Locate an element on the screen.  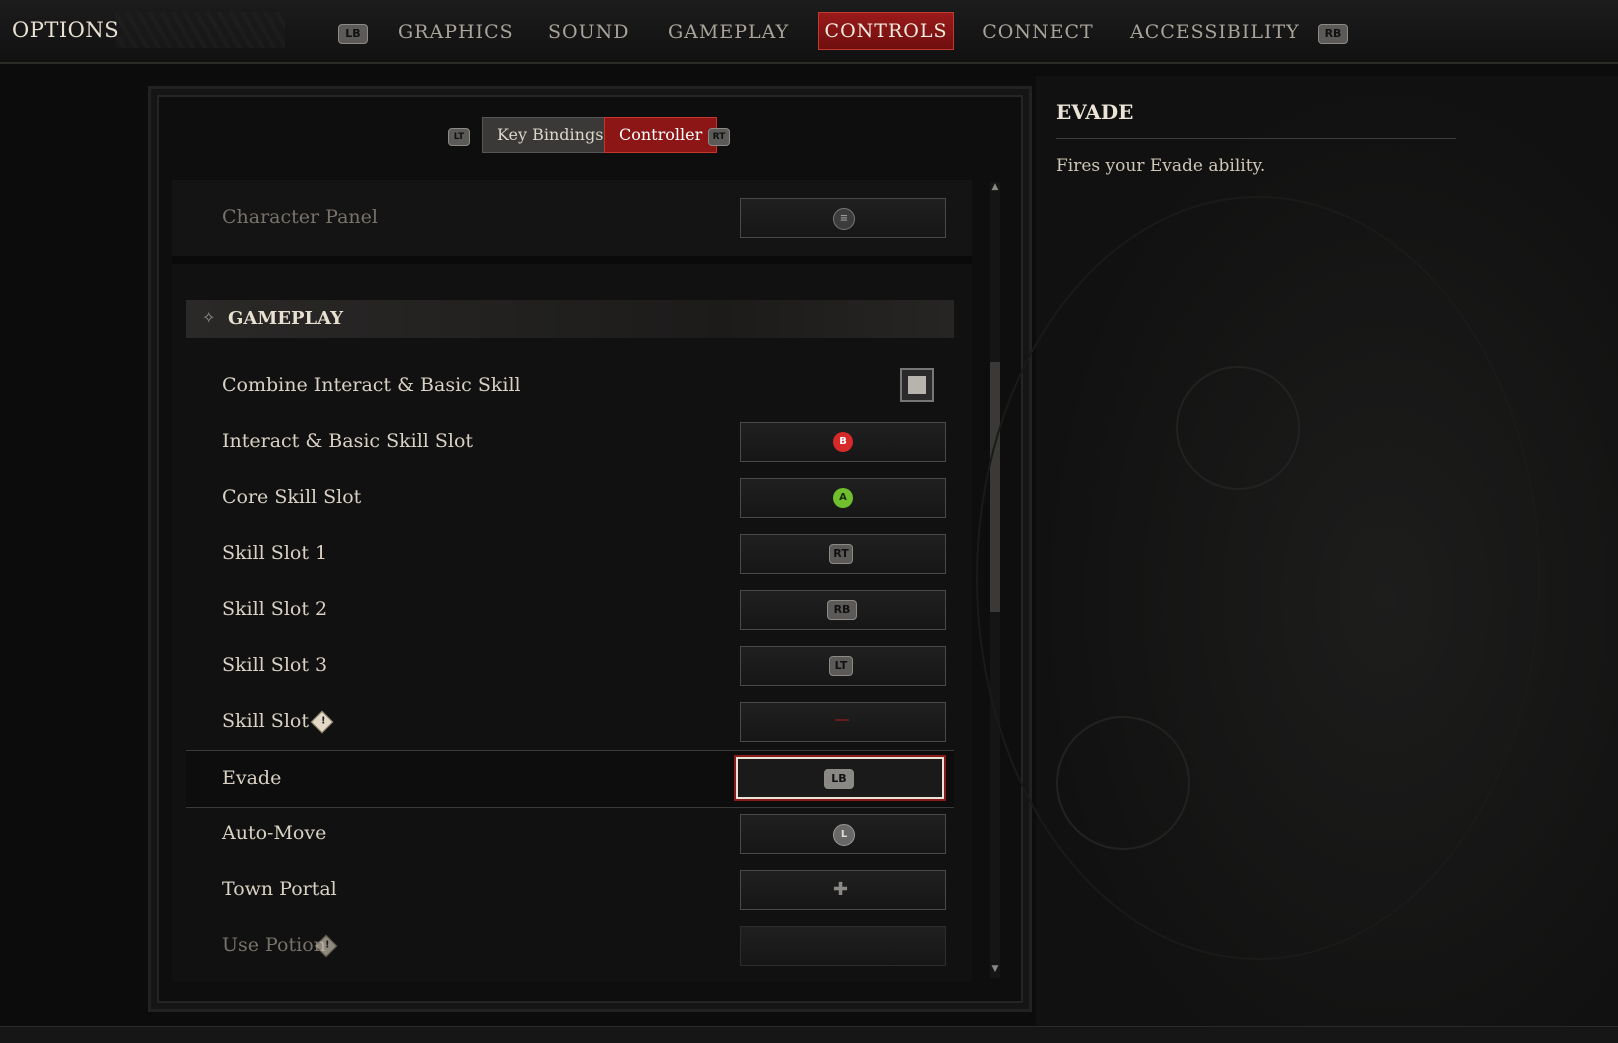
unbound-dash-icon is located at coordinates (842, 720).